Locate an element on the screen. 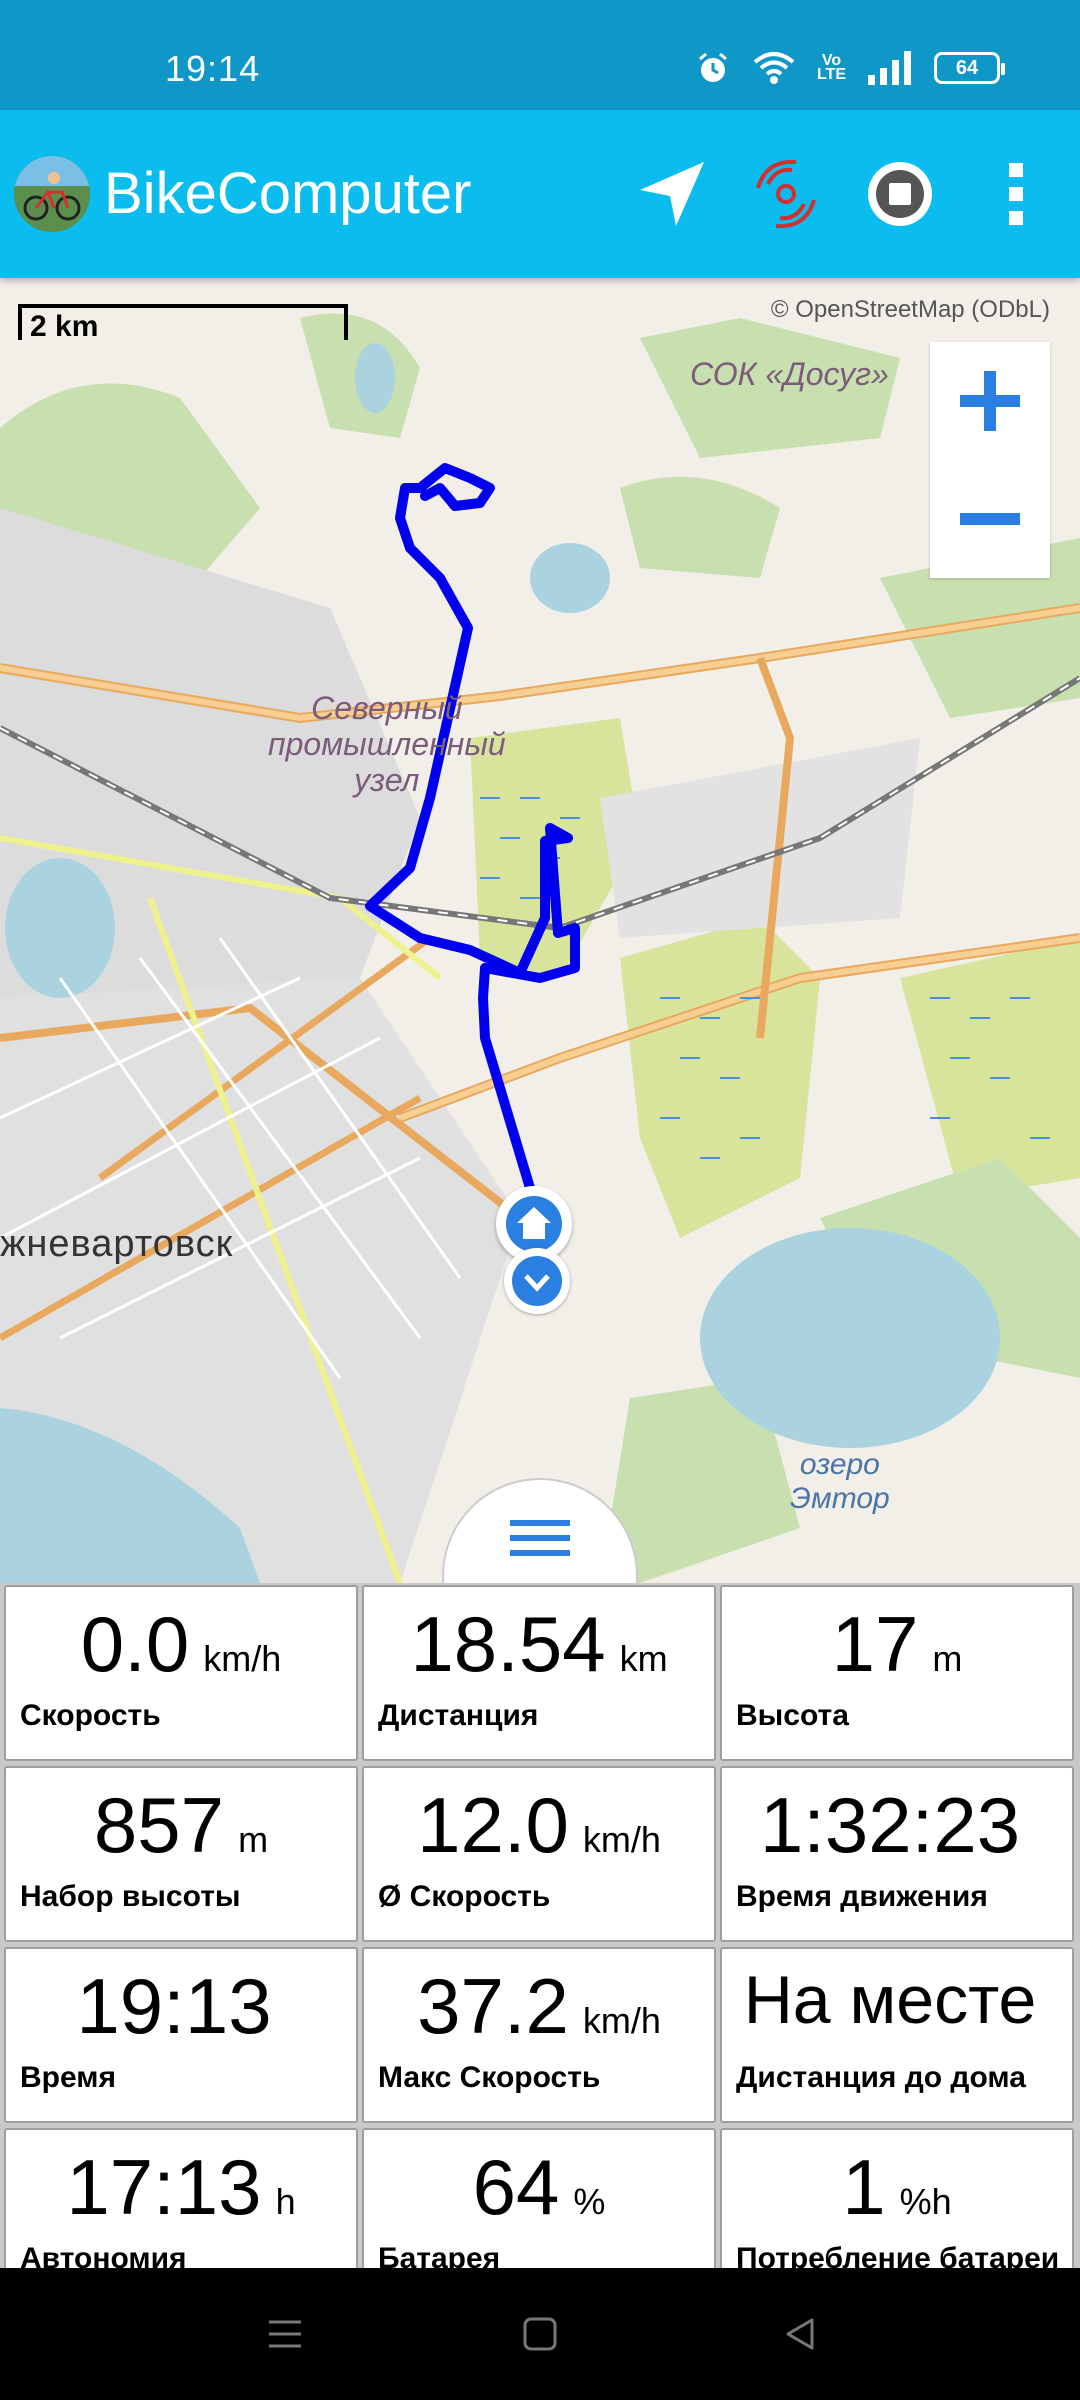 This screenshot has width=1080, height=2400. stat-altitude: 17 m Высота is located at coordinates (897, 1673).